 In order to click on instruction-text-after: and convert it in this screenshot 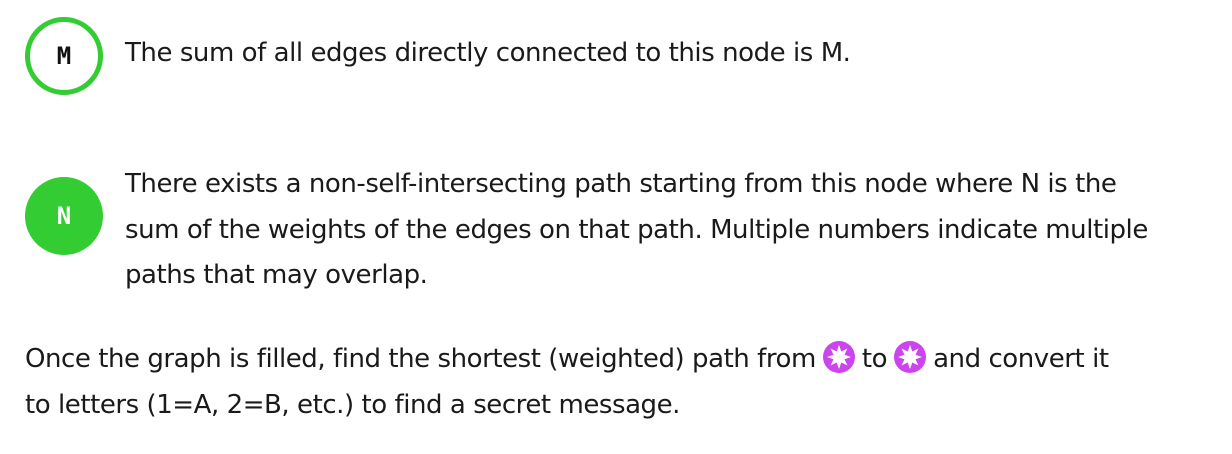, I will do `click(1021, 359)`.